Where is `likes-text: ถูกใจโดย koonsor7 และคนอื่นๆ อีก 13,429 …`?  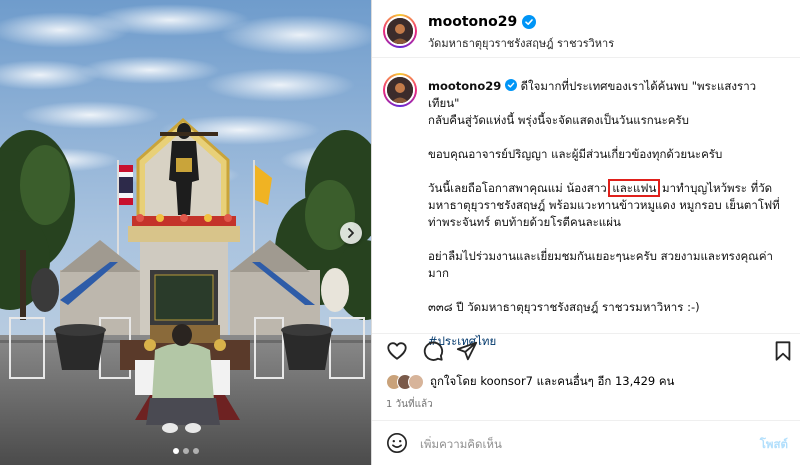
likes-text: ถูกใจโดย koonsor7 และคนอื่นๆ อีก 13,429 … is located at coordinates (552, 382).